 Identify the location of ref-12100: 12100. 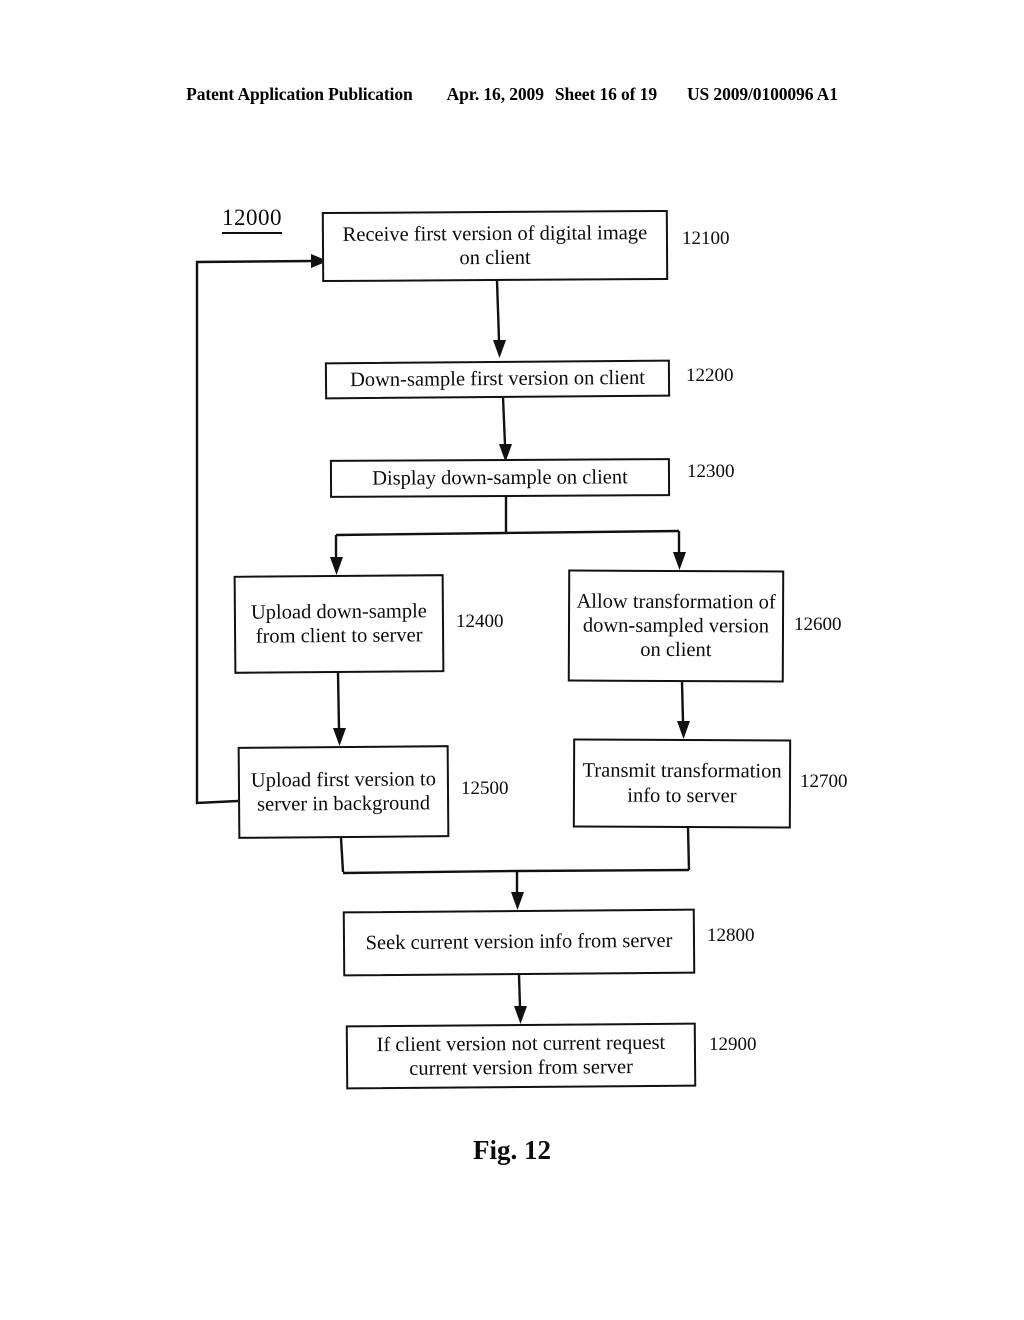
(706, 238).